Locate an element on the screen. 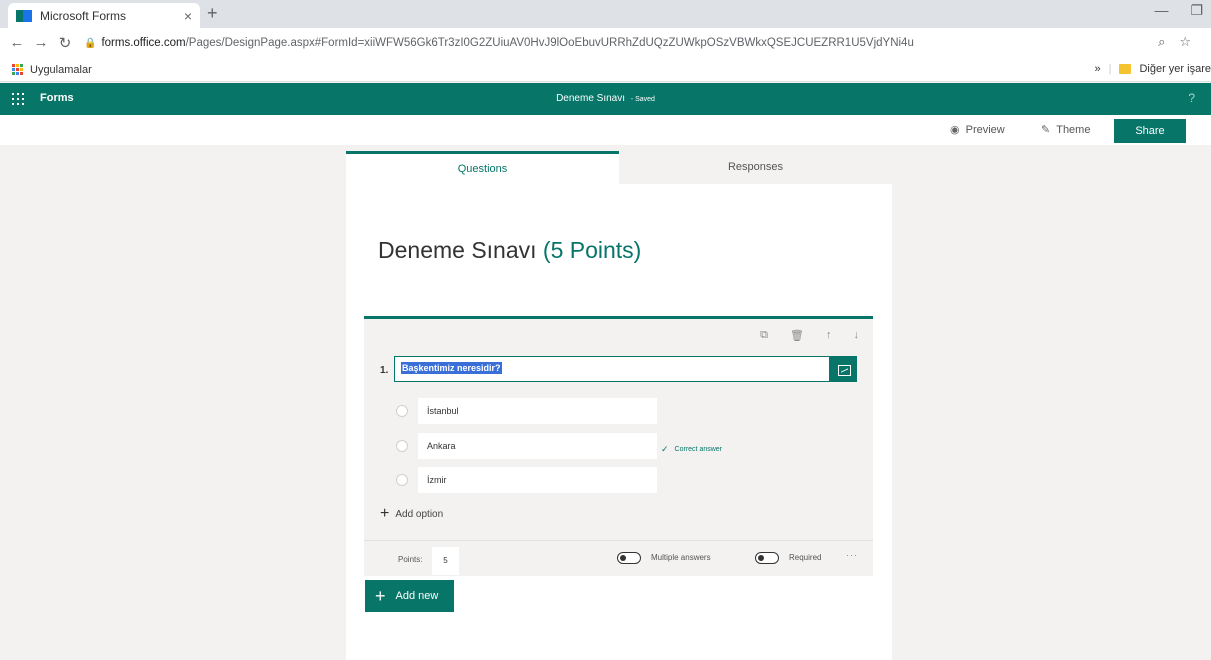 This screenshot has width=1211, height=660. nav-buttons: ← → ↻ is located at coordinates (41, 43).